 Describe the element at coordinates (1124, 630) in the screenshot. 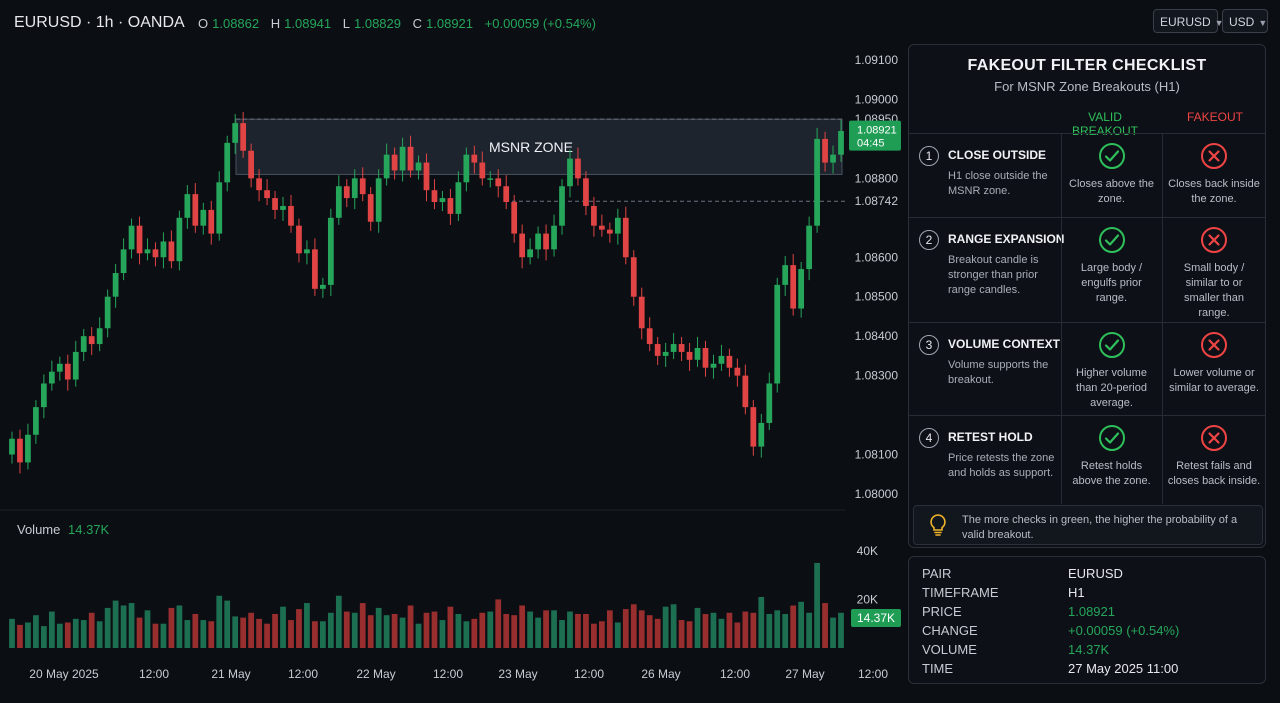

I see `change-value: +0.00059 (+0.54%)` at that location.